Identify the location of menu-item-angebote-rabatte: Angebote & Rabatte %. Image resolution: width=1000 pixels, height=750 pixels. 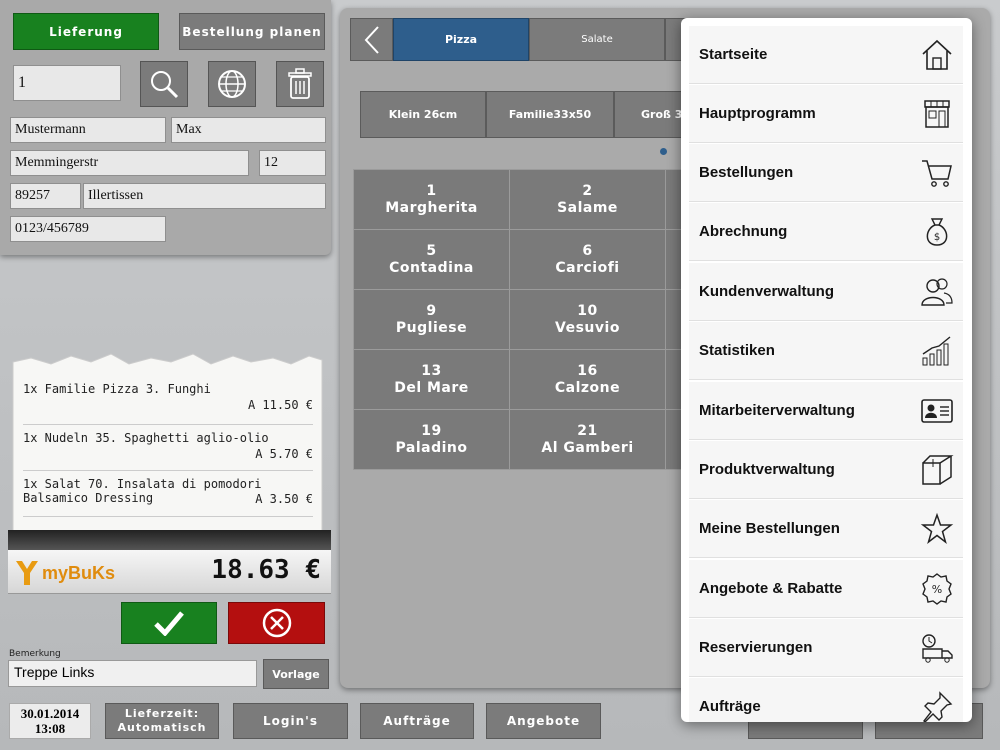
(826, 589).